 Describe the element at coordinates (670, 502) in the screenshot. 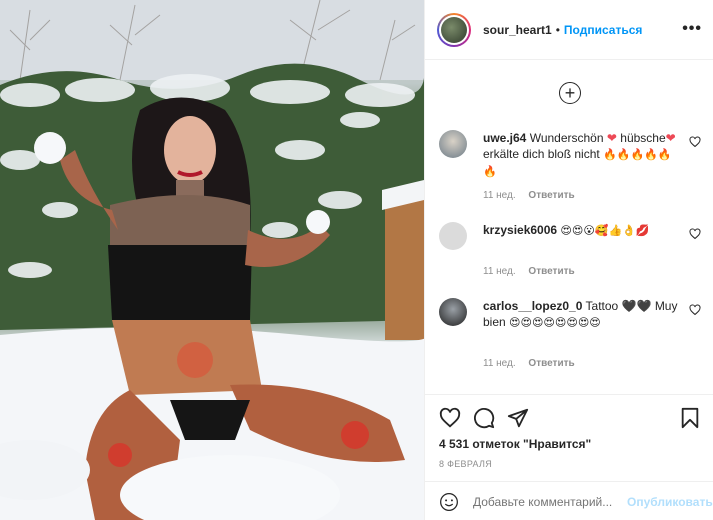

I see `publish-button: Опубликовать` at that location.